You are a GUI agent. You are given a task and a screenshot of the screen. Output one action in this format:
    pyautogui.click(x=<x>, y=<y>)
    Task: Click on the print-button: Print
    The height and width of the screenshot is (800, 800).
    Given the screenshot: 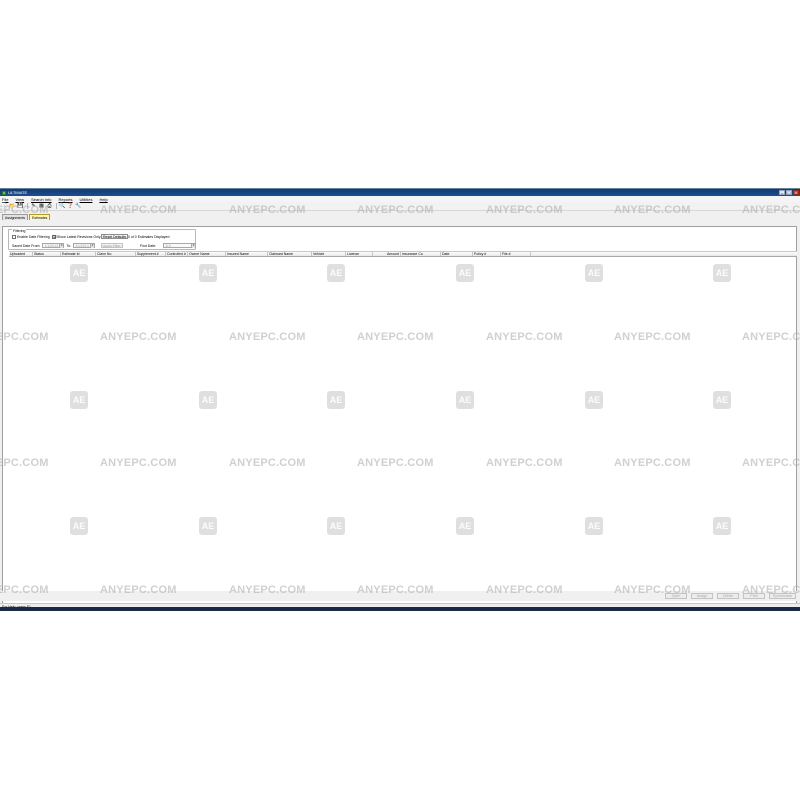 What is the action you would take?
    pyautogui.click(x=754, y=596)
    